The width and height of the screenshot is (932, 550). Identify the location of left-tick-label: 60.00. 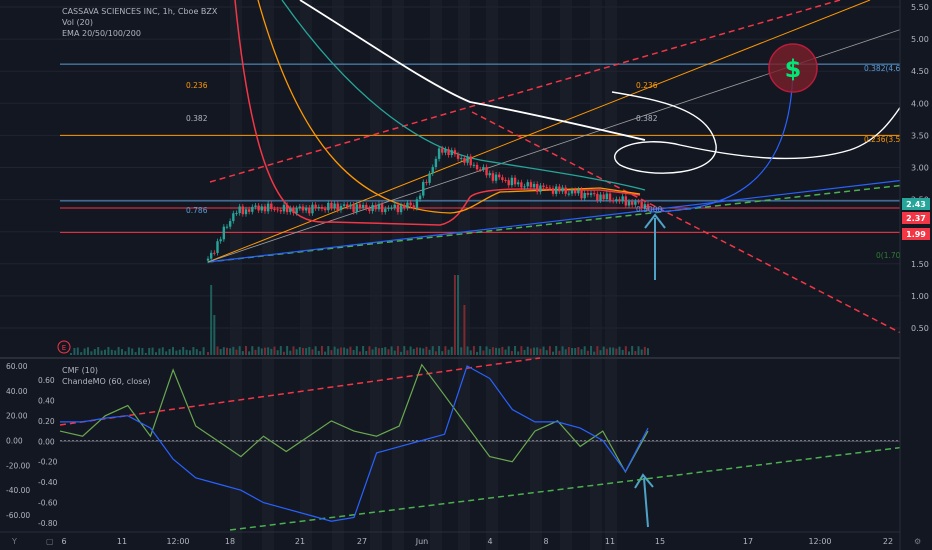
(17, 366).